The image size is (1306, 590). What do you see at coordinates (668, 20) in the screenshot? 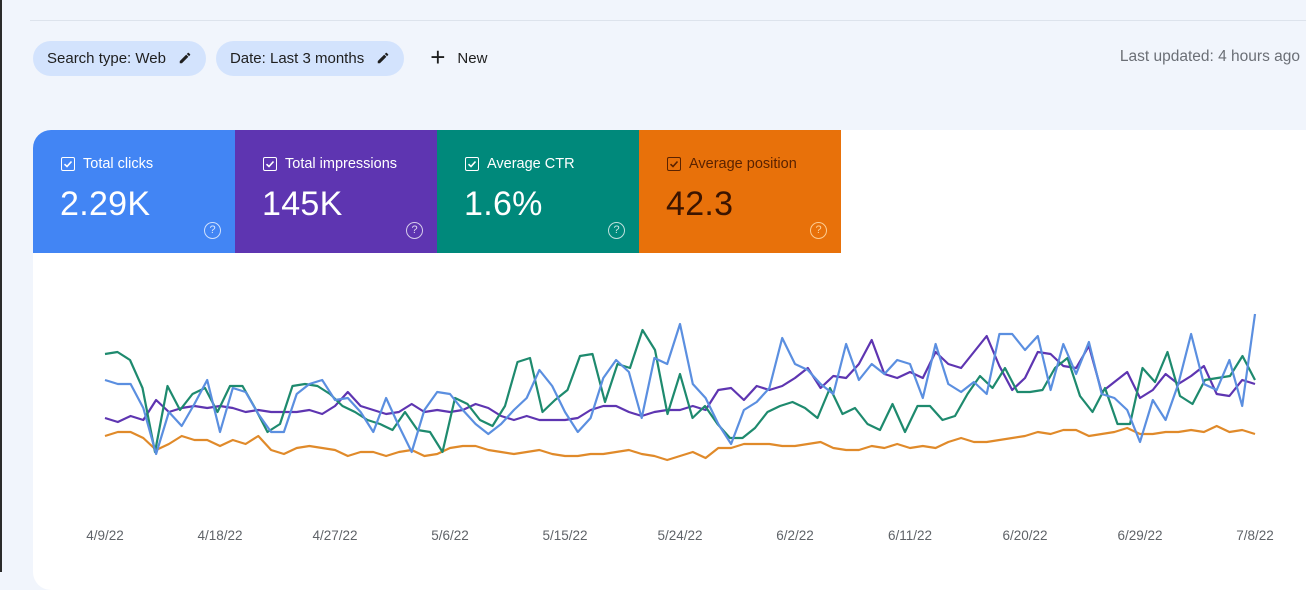
I see `divider` at bounding box center [668, 20].